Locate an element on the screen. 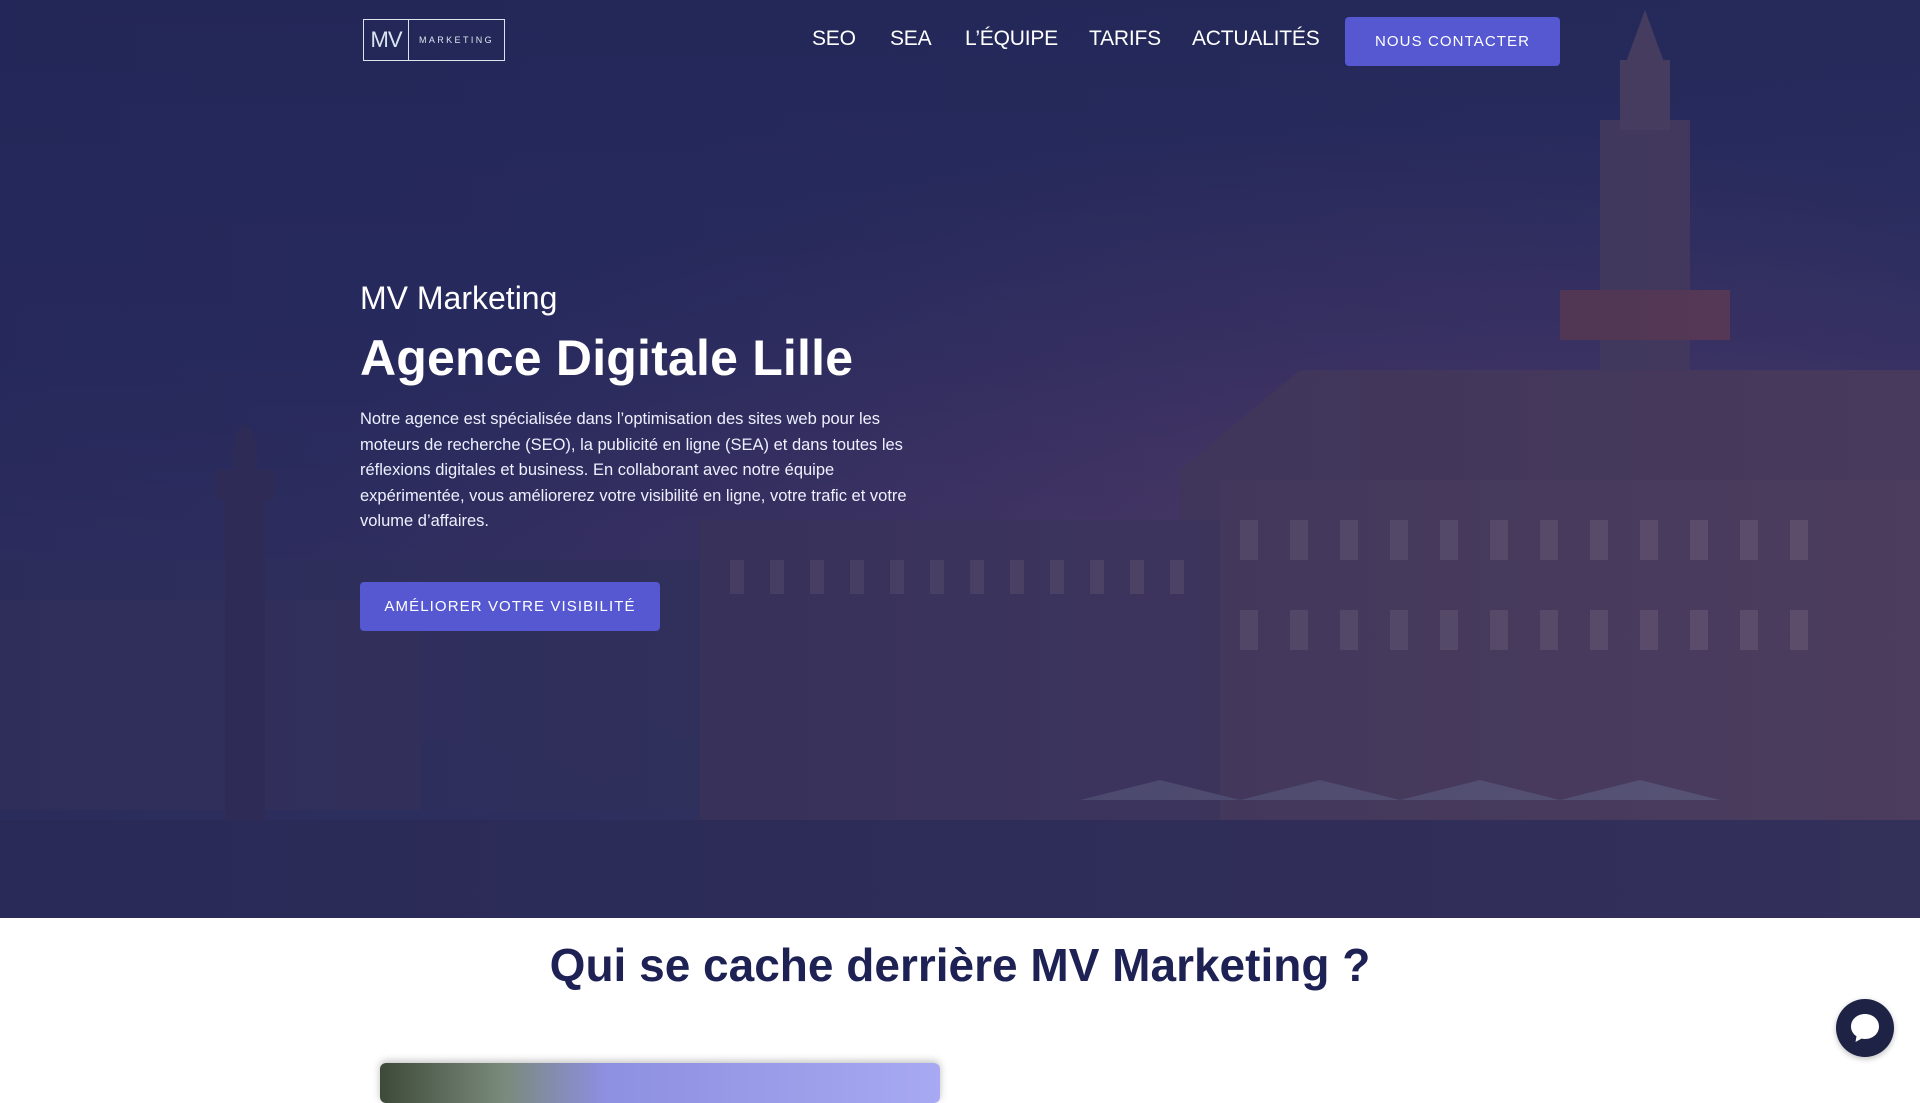 This screenshot has width=1920, height=1103. nav-item-seo: SEO is located at coordinates (834, 39).